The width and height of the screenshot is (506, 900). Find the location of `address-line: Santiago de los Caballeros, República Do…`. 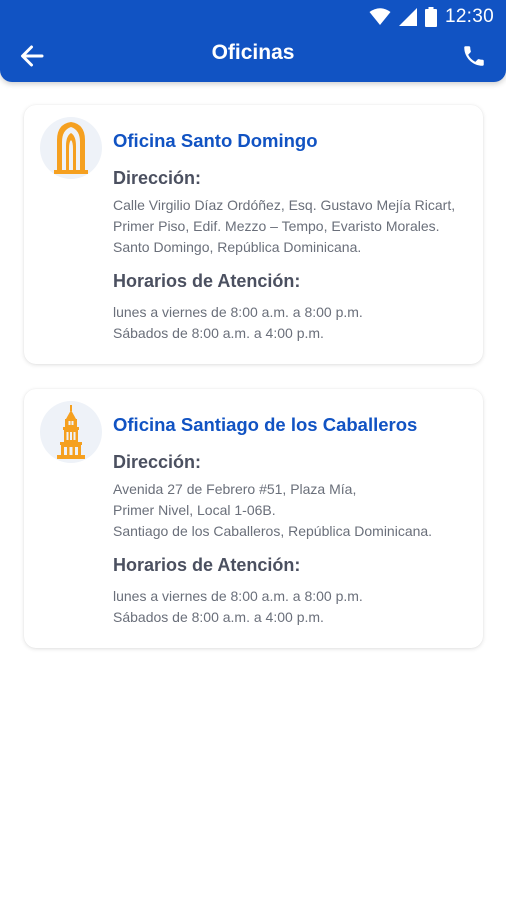

address-line: Santiago de los Caballeros, República Do… is located at coordinates (273, 531).